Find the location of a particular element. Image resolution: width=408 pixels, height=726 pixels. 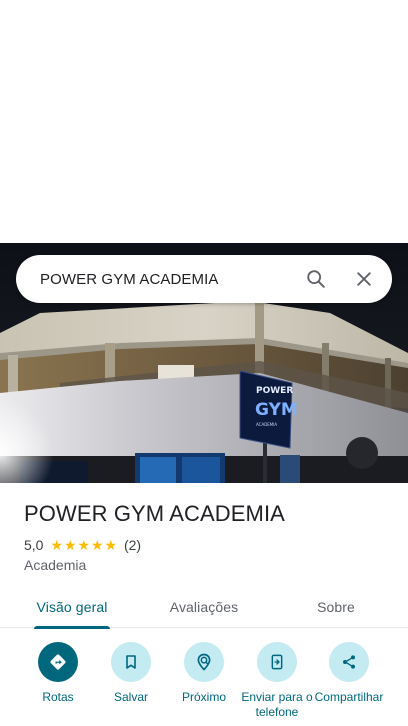

send-to-phone-button: Enviar para o telefone is located at coordinates (277, 681).